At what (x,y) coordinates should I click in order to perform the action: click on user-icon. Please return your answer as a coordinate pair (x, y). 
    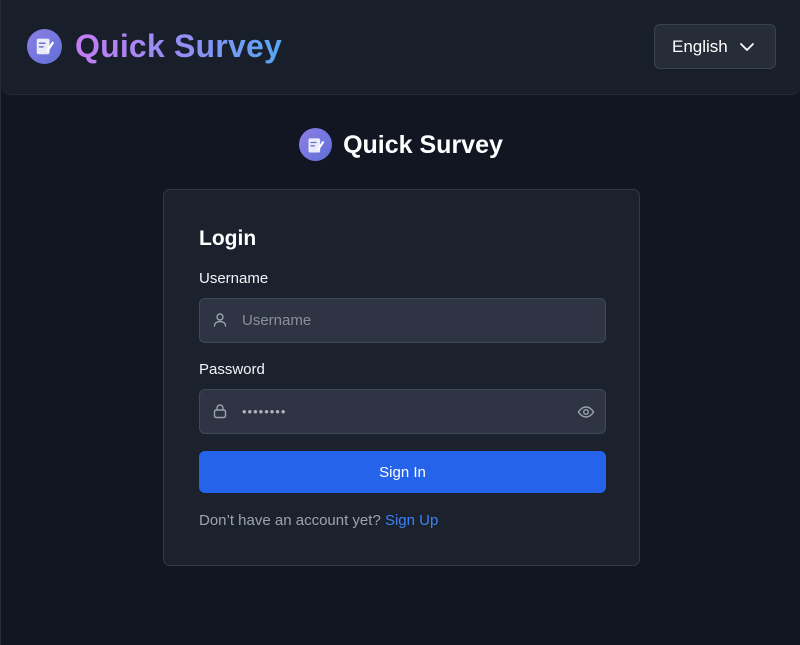
    Looking at the image, I should click on (220, 322).